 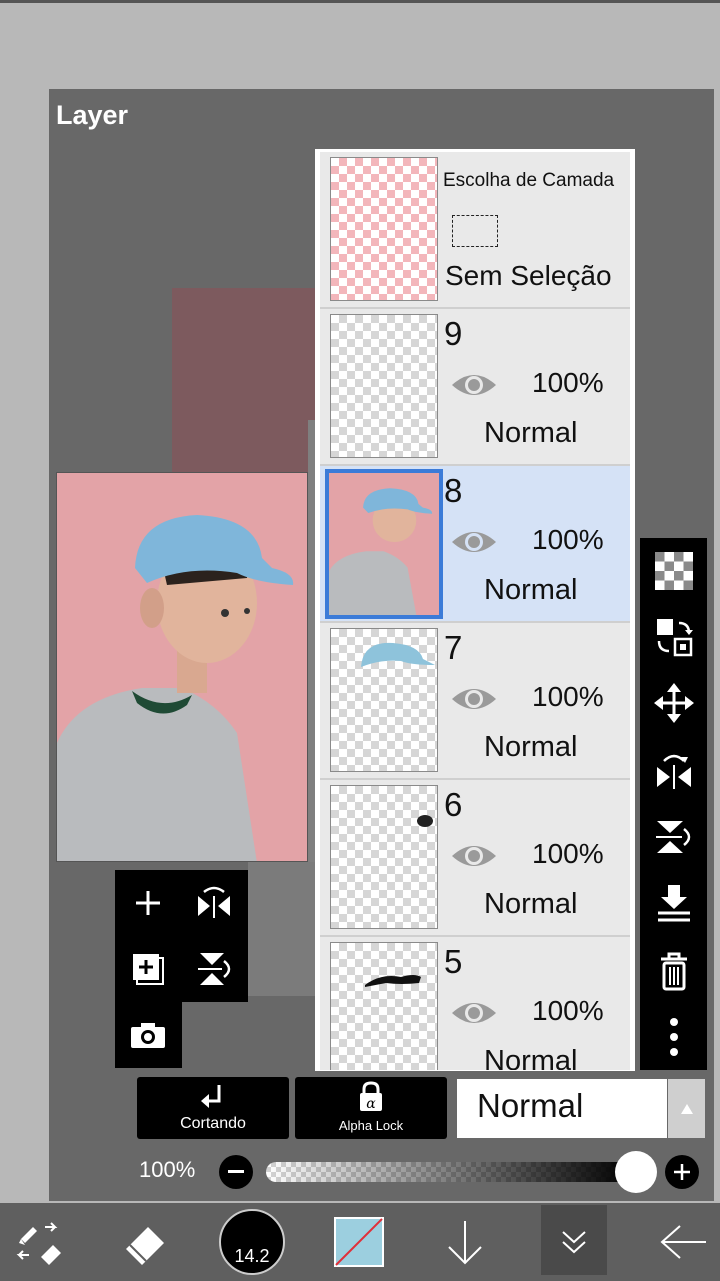 What do you see at coordinates (529, 180) in the screenshot?
I see `selection-title: Escolha de Camada` at bounding box center [529, 180].